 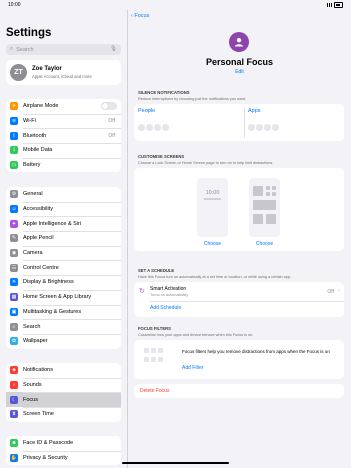 What do you see at coordinates (113, 49) in the screenshot?
I see `microphone-icon: 🎙︎` at bounding box center [113, 49].